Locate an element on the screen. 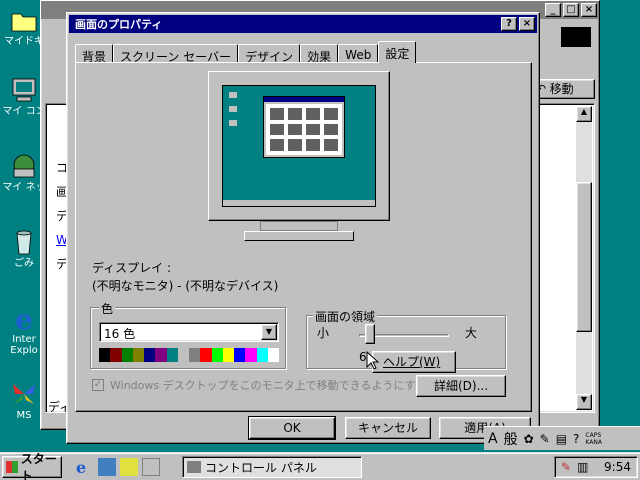 The height and width of the screenshot is (480, 640). area-slider-thumb is located at coordinates (370, 334).